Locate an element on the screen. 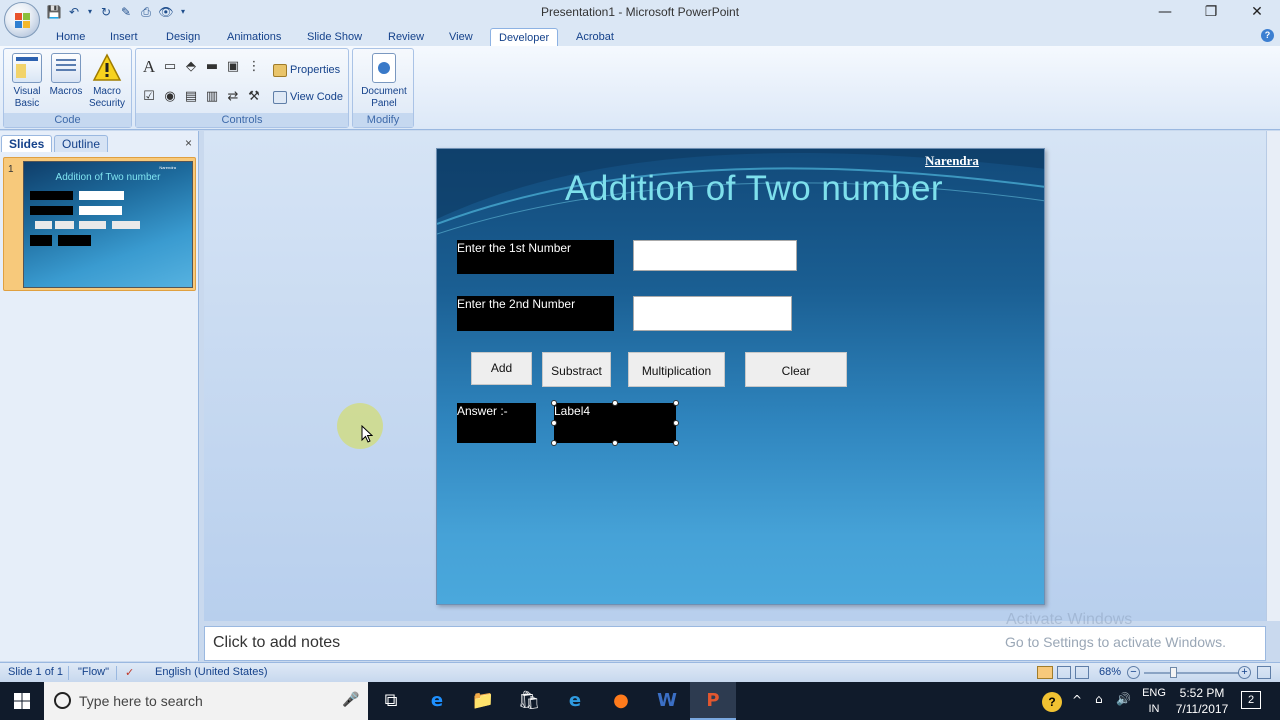  microphone-icon: 🎤 is located at coordinates (350, 700).